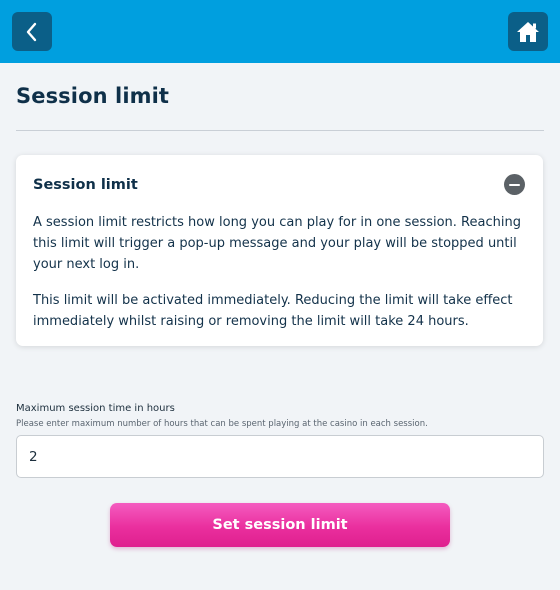  What do you see at coordinates (280, 525) in the screenshot?
I see `set-session-limit-button: Set session limit` at bounding box center [280, 525].